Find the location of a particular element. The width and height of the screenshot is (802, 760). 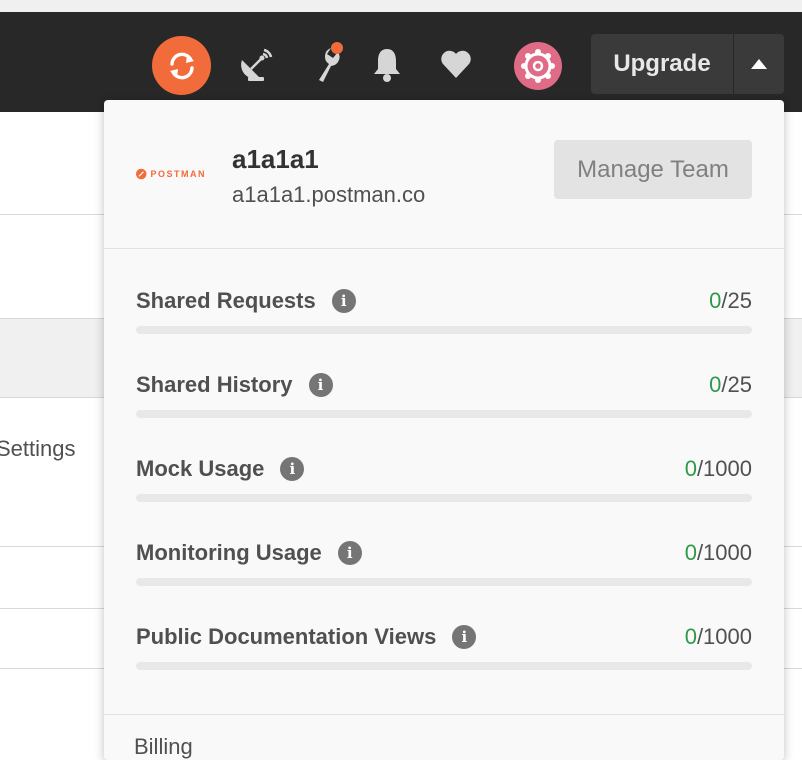

upgrade-button: Upgrade is located at coordinates (662, 64).